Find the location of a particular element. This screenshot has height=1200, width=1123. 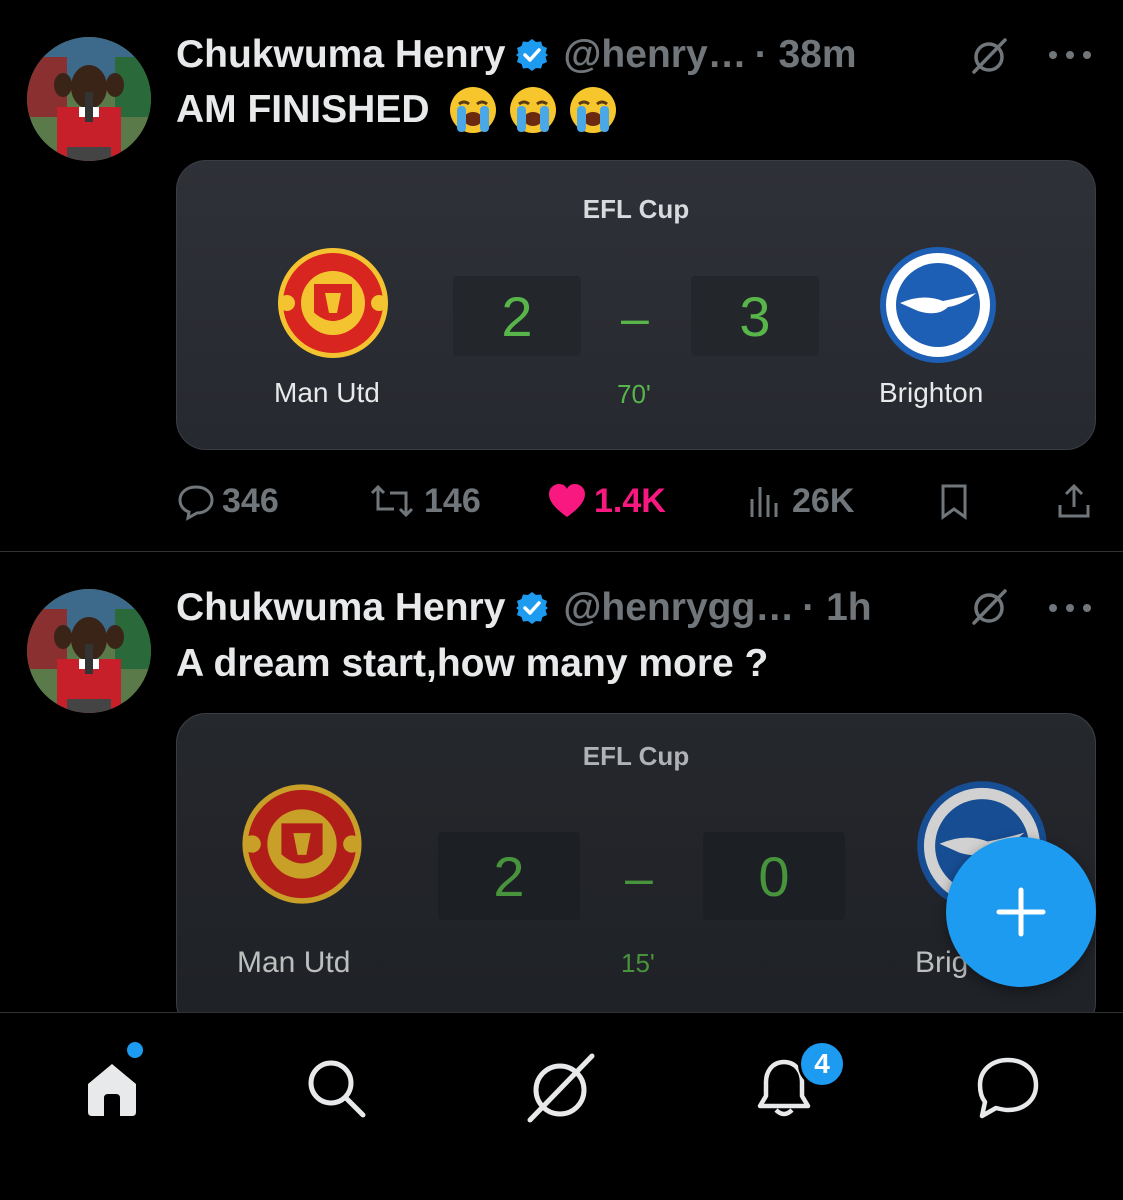

home-team-name: Man Utd is located at coordinates (327, 392).